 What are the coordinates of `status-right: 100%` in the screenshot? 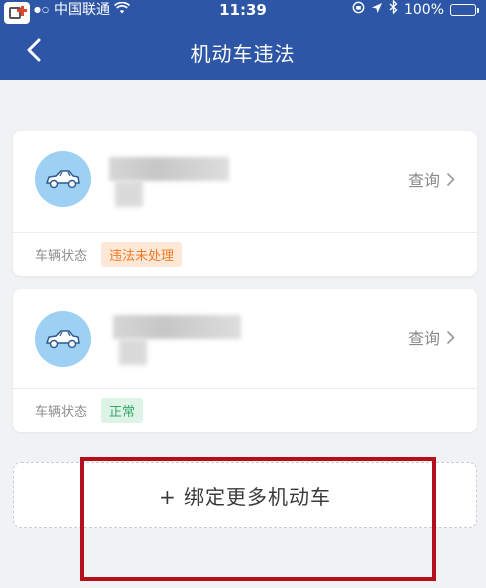 It's located at (415, 10).